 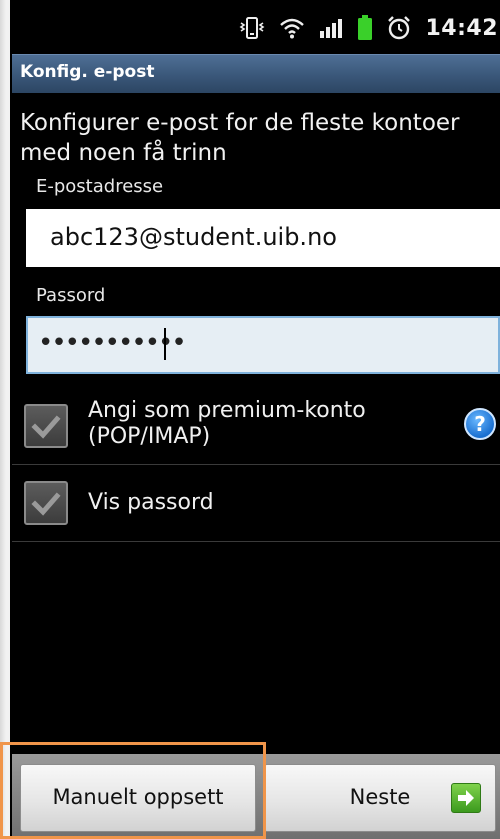 What do you see at coordinates (149, 436) in the screenshot?
I see `premium-account-label-line2: (POP/IMAP)` at bounding box center [149, 436].